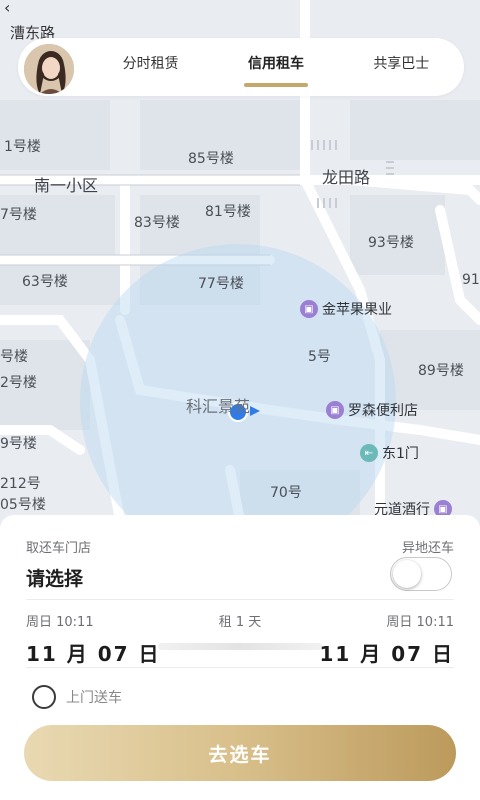 This screenshot has width=480, height=800. What do you see at coordinates (22, 147) in the screenshot?
I see `map-label: 1号楼` at bounding box center [22, 147].